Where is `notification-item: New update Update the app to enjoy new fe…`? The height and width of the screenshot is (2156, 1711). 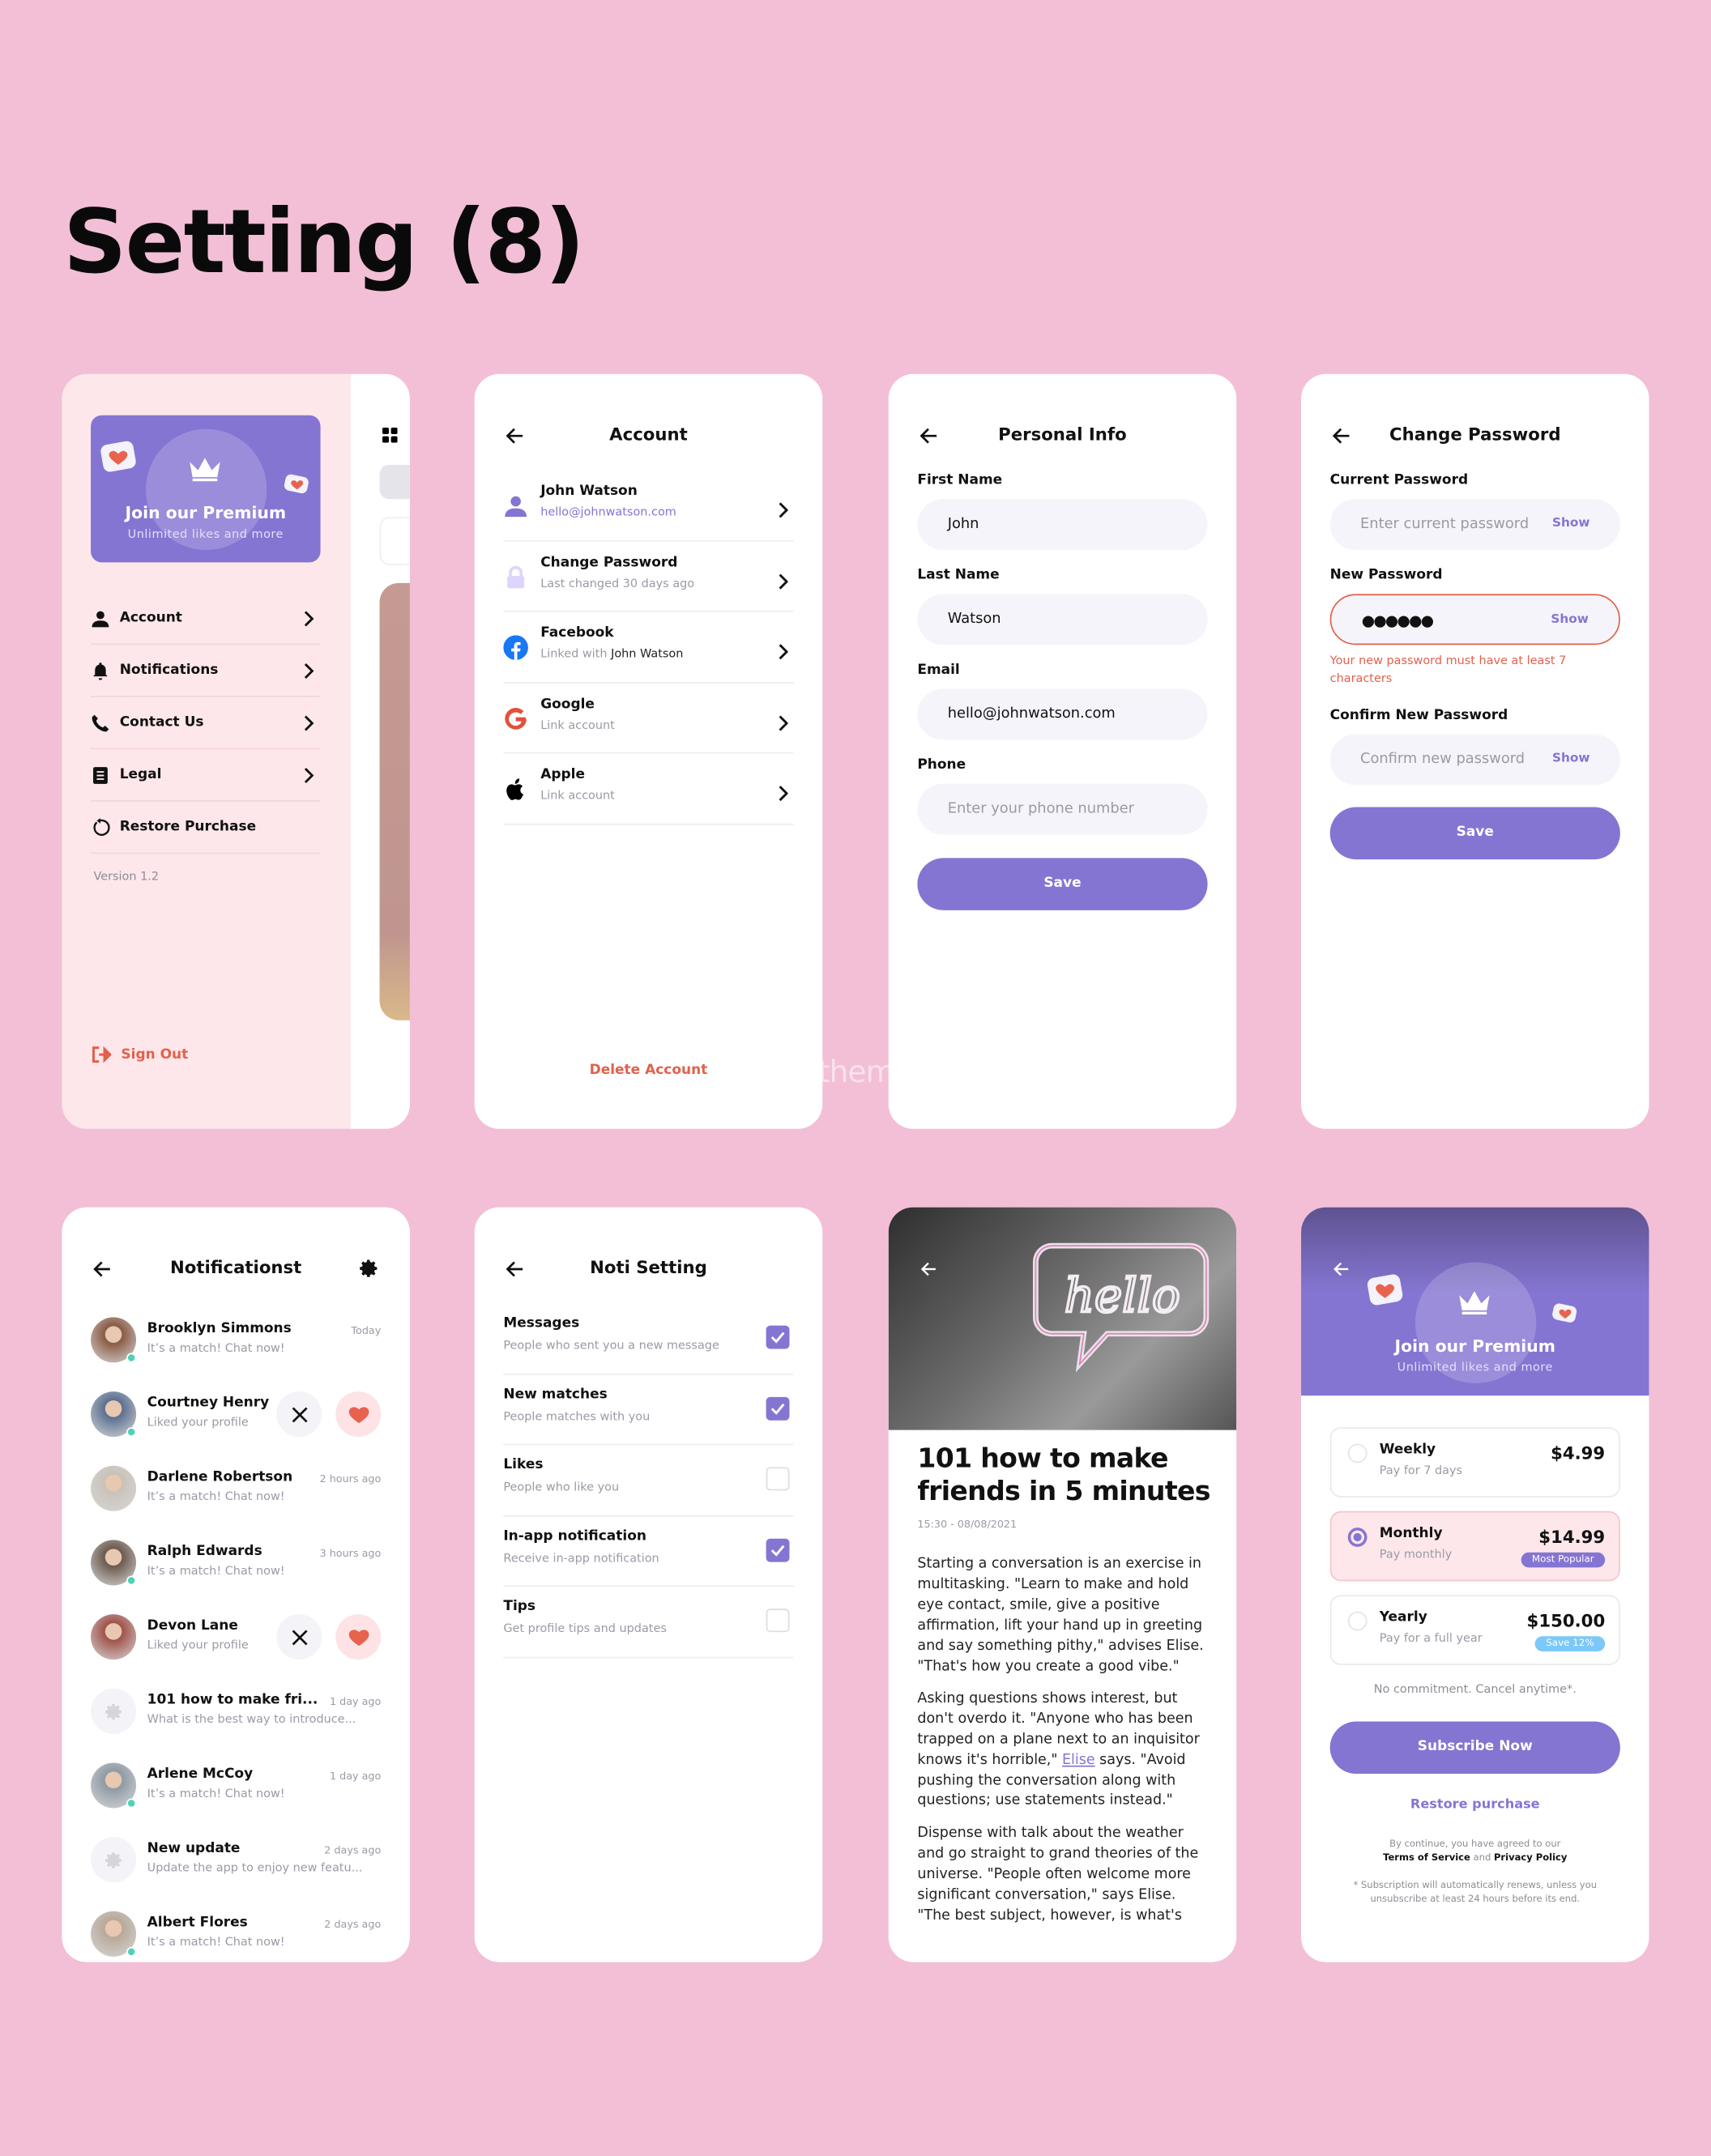
notification-item: New update Update the app to enjoy new fe… is located at coordinates (236, 1874).